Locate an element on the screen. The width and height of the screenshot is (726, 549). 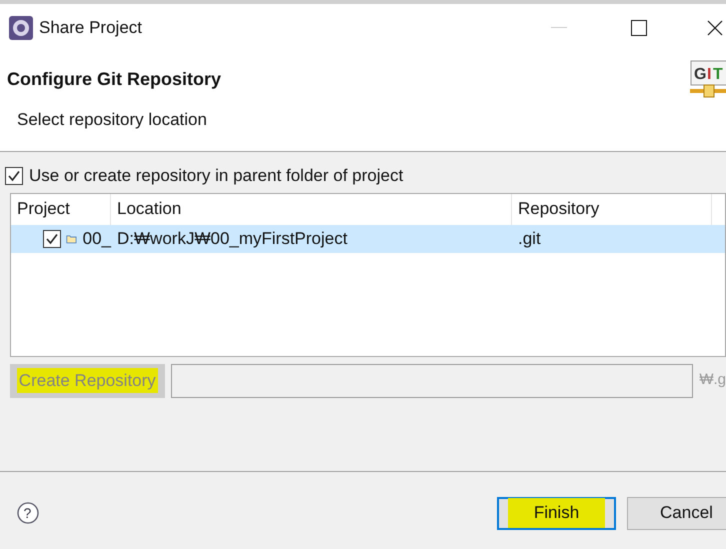
path-suffix: ₩.g is located at coordinates (712, 380).